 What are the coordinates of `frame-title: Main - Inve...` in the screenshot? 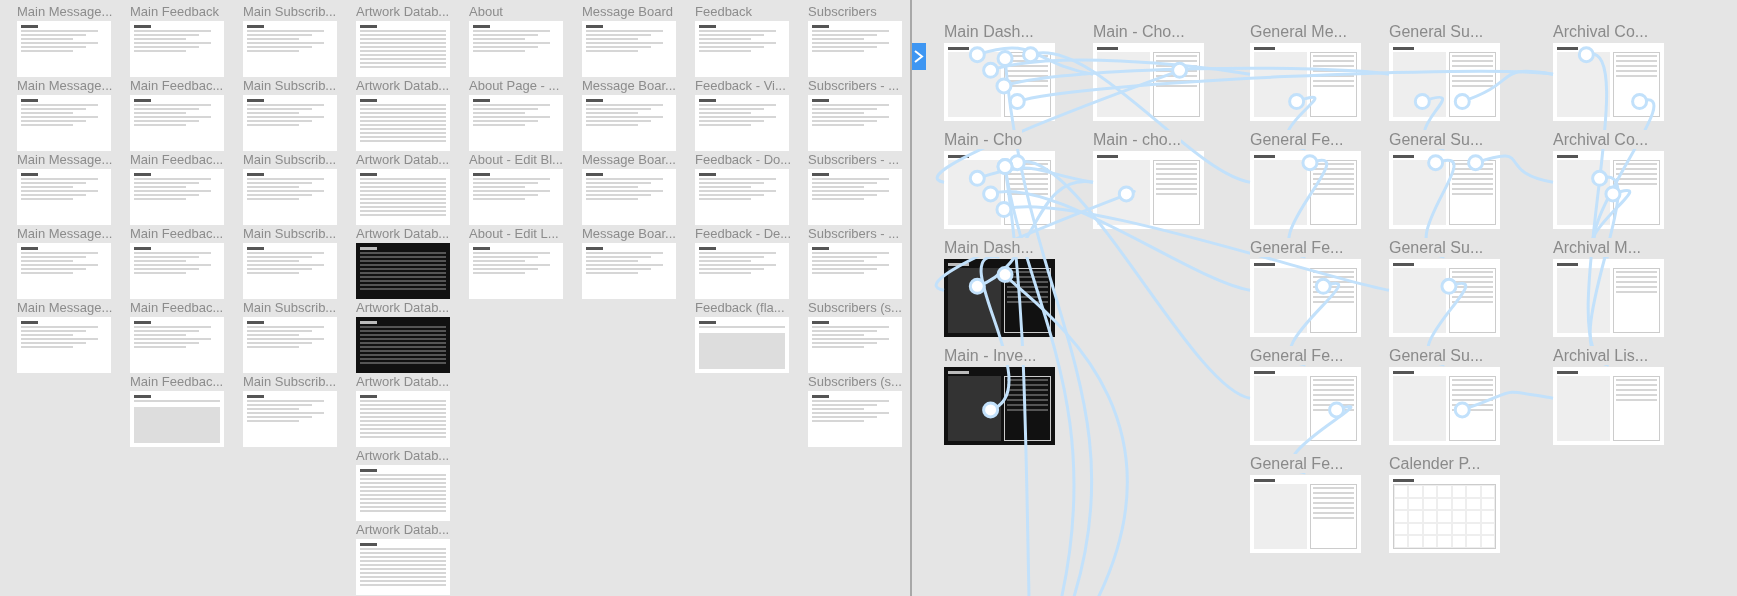 It's located at (990, 355).